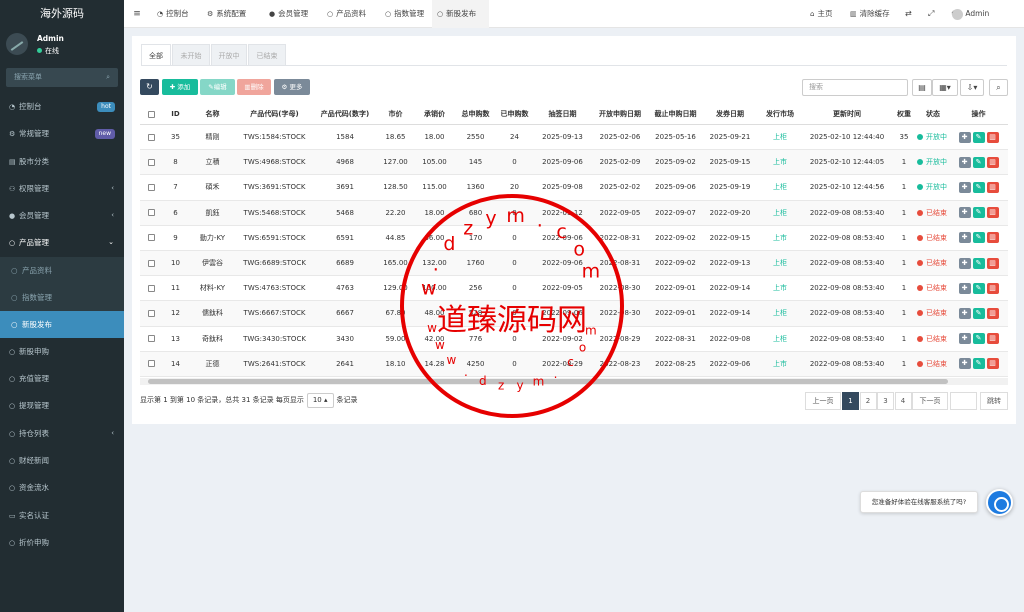 The width and height of the screenshot is (1024, 612). I want to click on sidebar-item: ○ 持仓列表 ‹, so click(62, 433).